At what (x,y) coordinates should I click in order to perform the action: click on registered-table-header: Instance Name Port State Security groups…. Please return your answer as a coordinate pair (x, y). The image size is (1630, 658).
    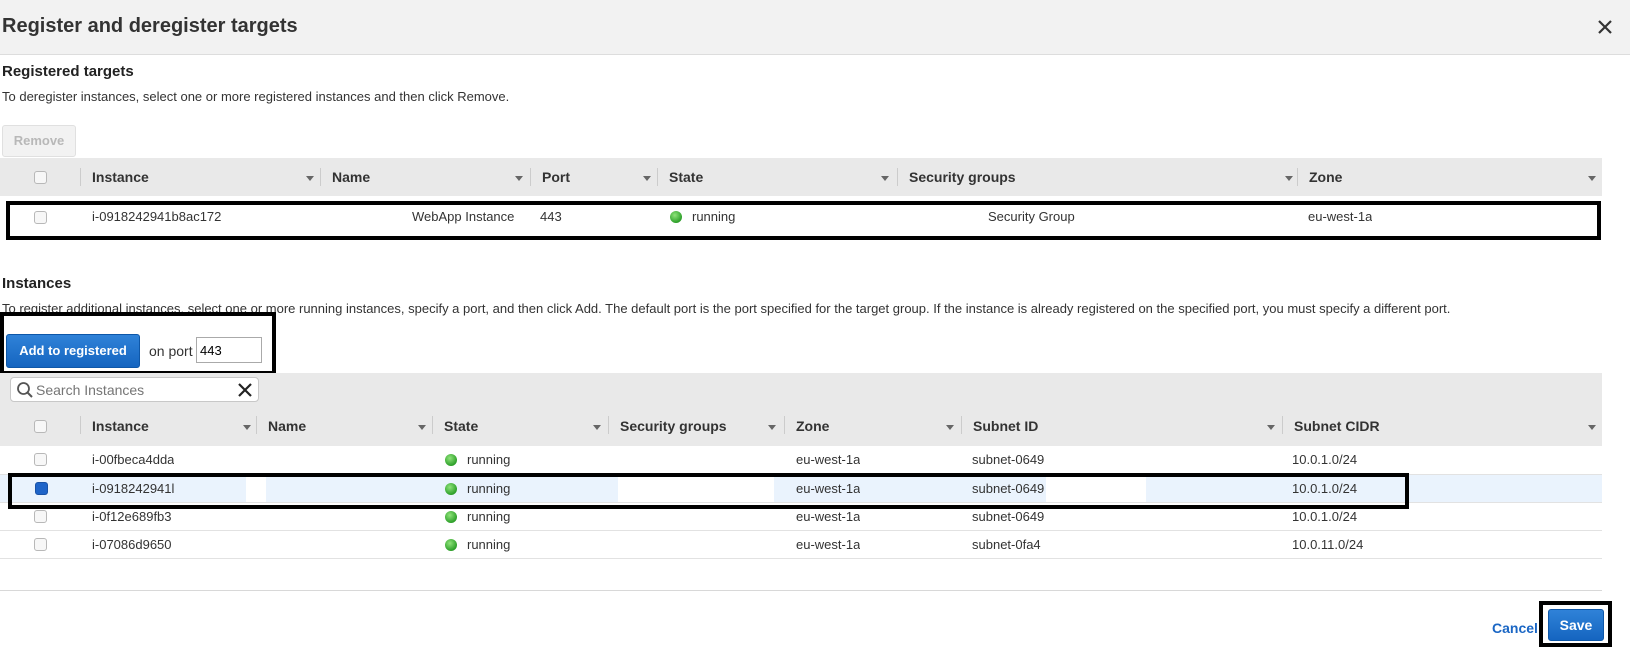
    Looking at the image, I should click on (801, 177).